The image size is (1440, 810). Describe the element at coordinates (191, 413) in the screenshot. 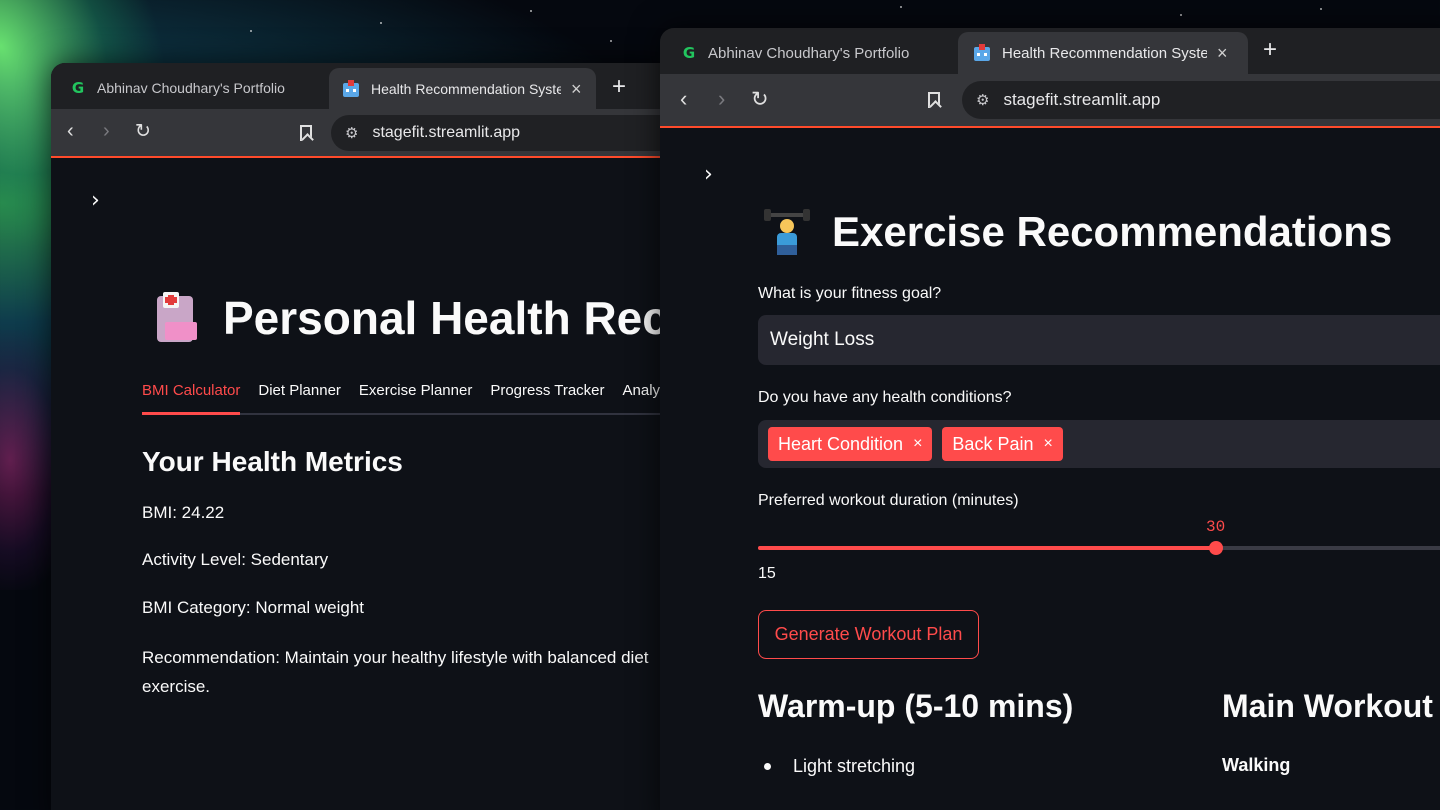

I see `active-tab-indicator` at that location.